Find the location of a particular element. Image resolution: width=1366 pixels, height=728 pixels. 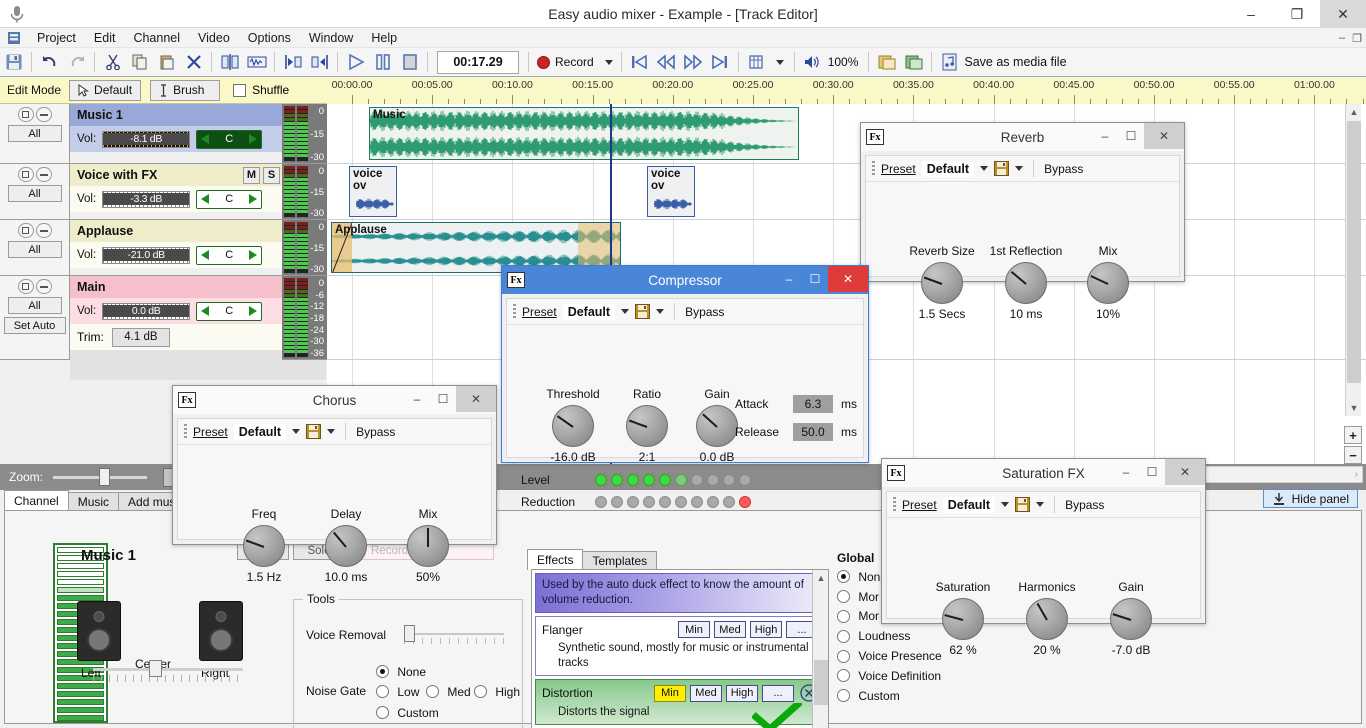

noise-gate-option-low: Low is located at coordinates (397, 691).